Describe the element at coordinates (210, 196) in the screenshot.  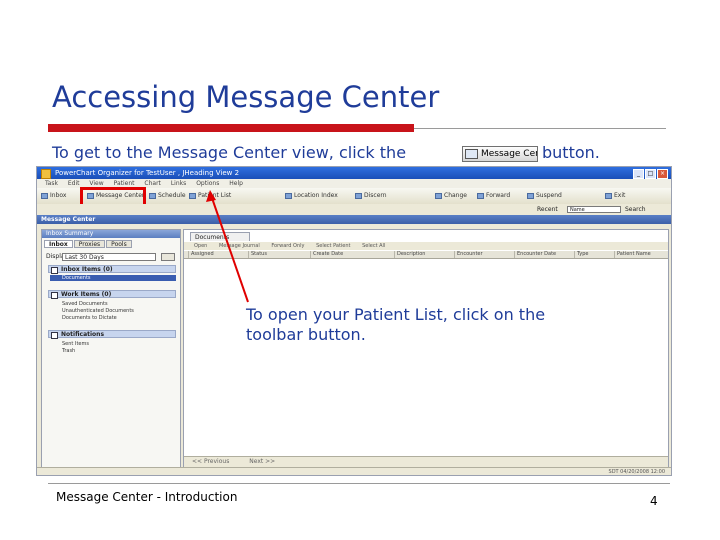
I see `toolbar-patient-list-button: Patient List` at that location.